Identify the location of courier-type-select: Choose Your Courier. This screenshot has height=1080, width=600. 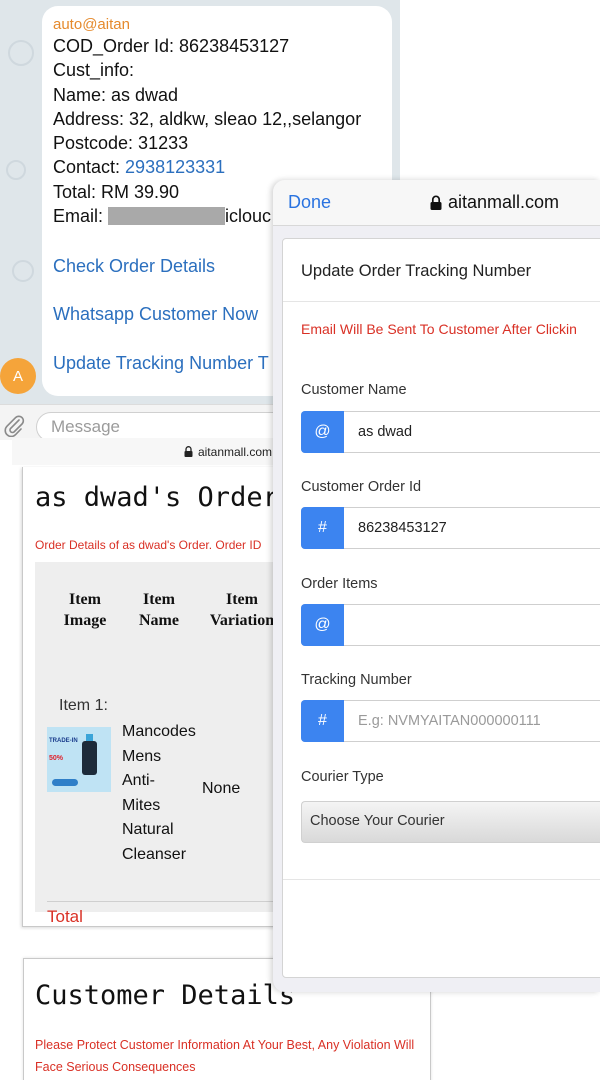
(450, 822).